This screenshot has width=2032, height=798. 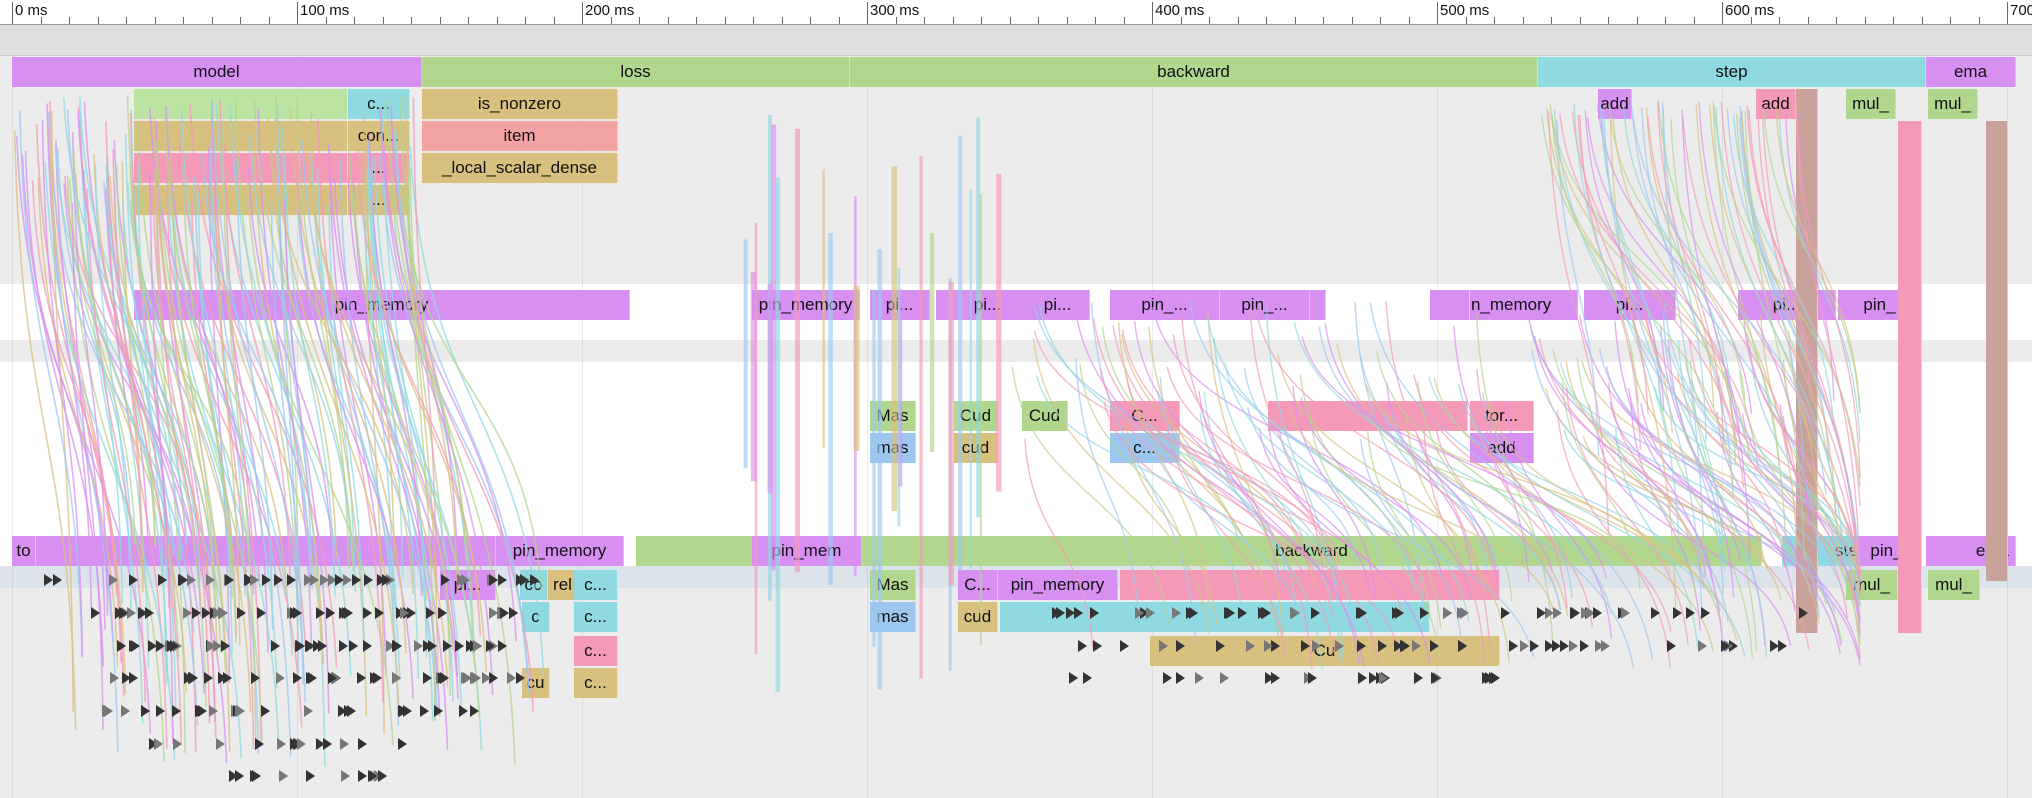 I want to click on slice-pin-memory-7b, so click(x=1318, y=305).